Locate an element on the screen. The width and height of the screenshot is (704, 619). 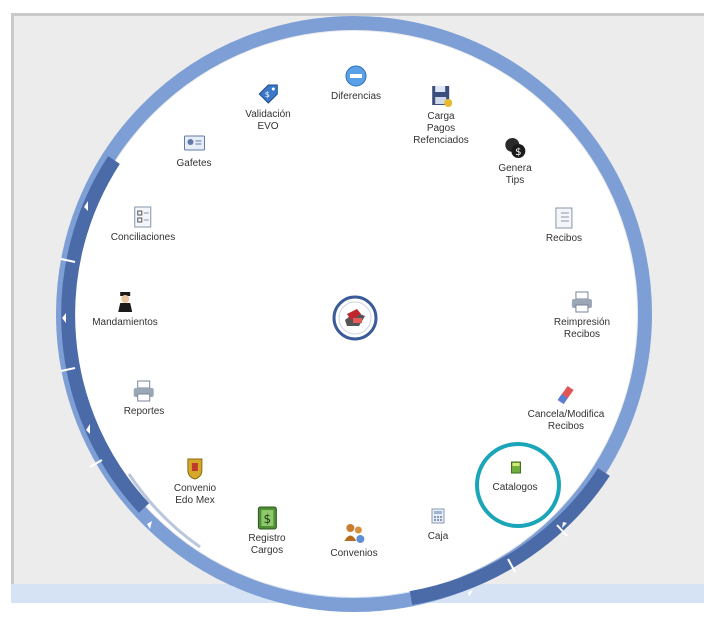
price-tag-icon: $ is located at coordinates (268, 94).